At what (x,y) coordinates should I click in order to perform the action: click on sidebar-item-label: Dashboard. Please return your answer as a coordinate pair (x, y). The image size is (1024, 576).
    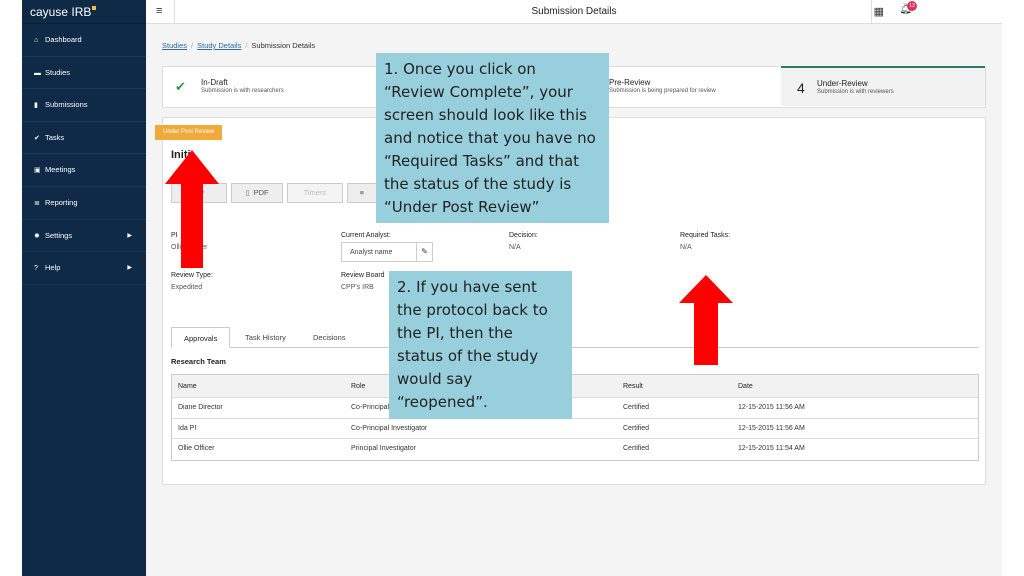
    Looking at the image, I should click on (63, 39).